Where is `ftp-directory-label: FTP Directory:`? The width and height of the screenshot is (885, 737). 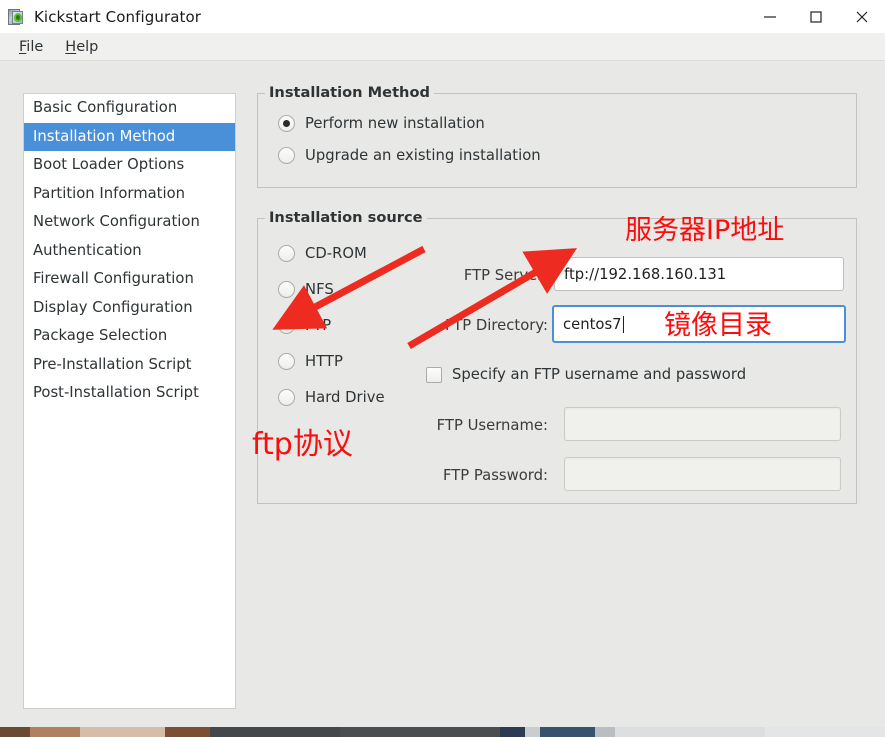
ftp-directory-label: FTP Directory: is located at coordinates (496, 325).